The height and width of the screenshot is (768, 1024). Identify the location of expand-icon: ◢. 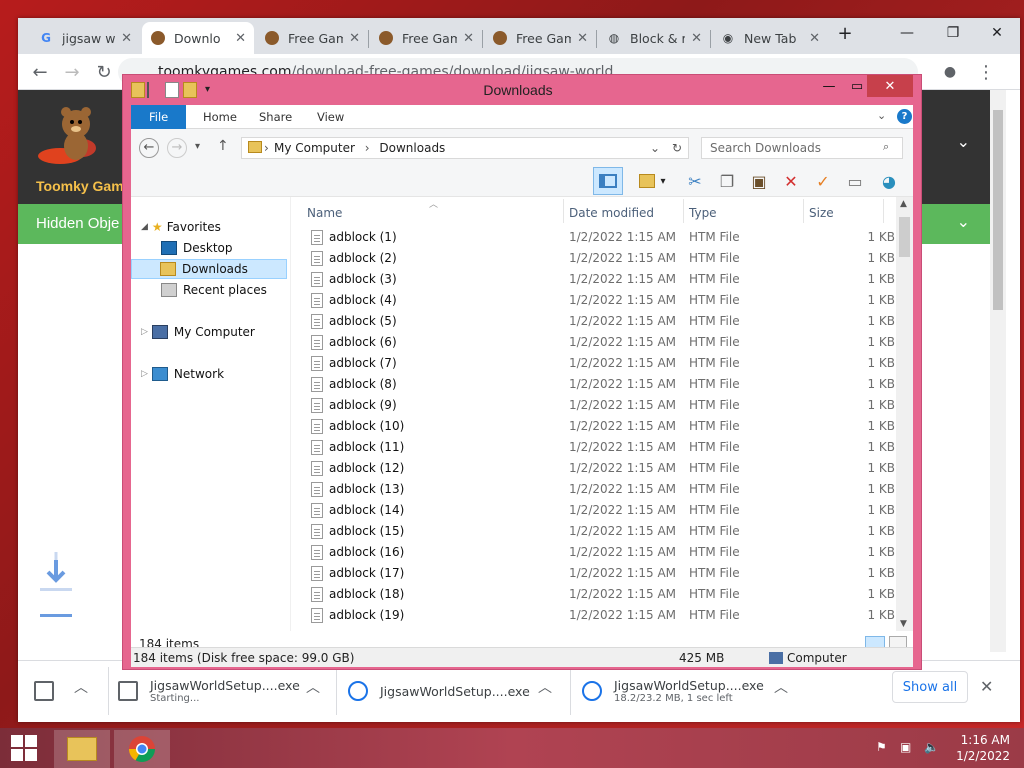
(144, 227).